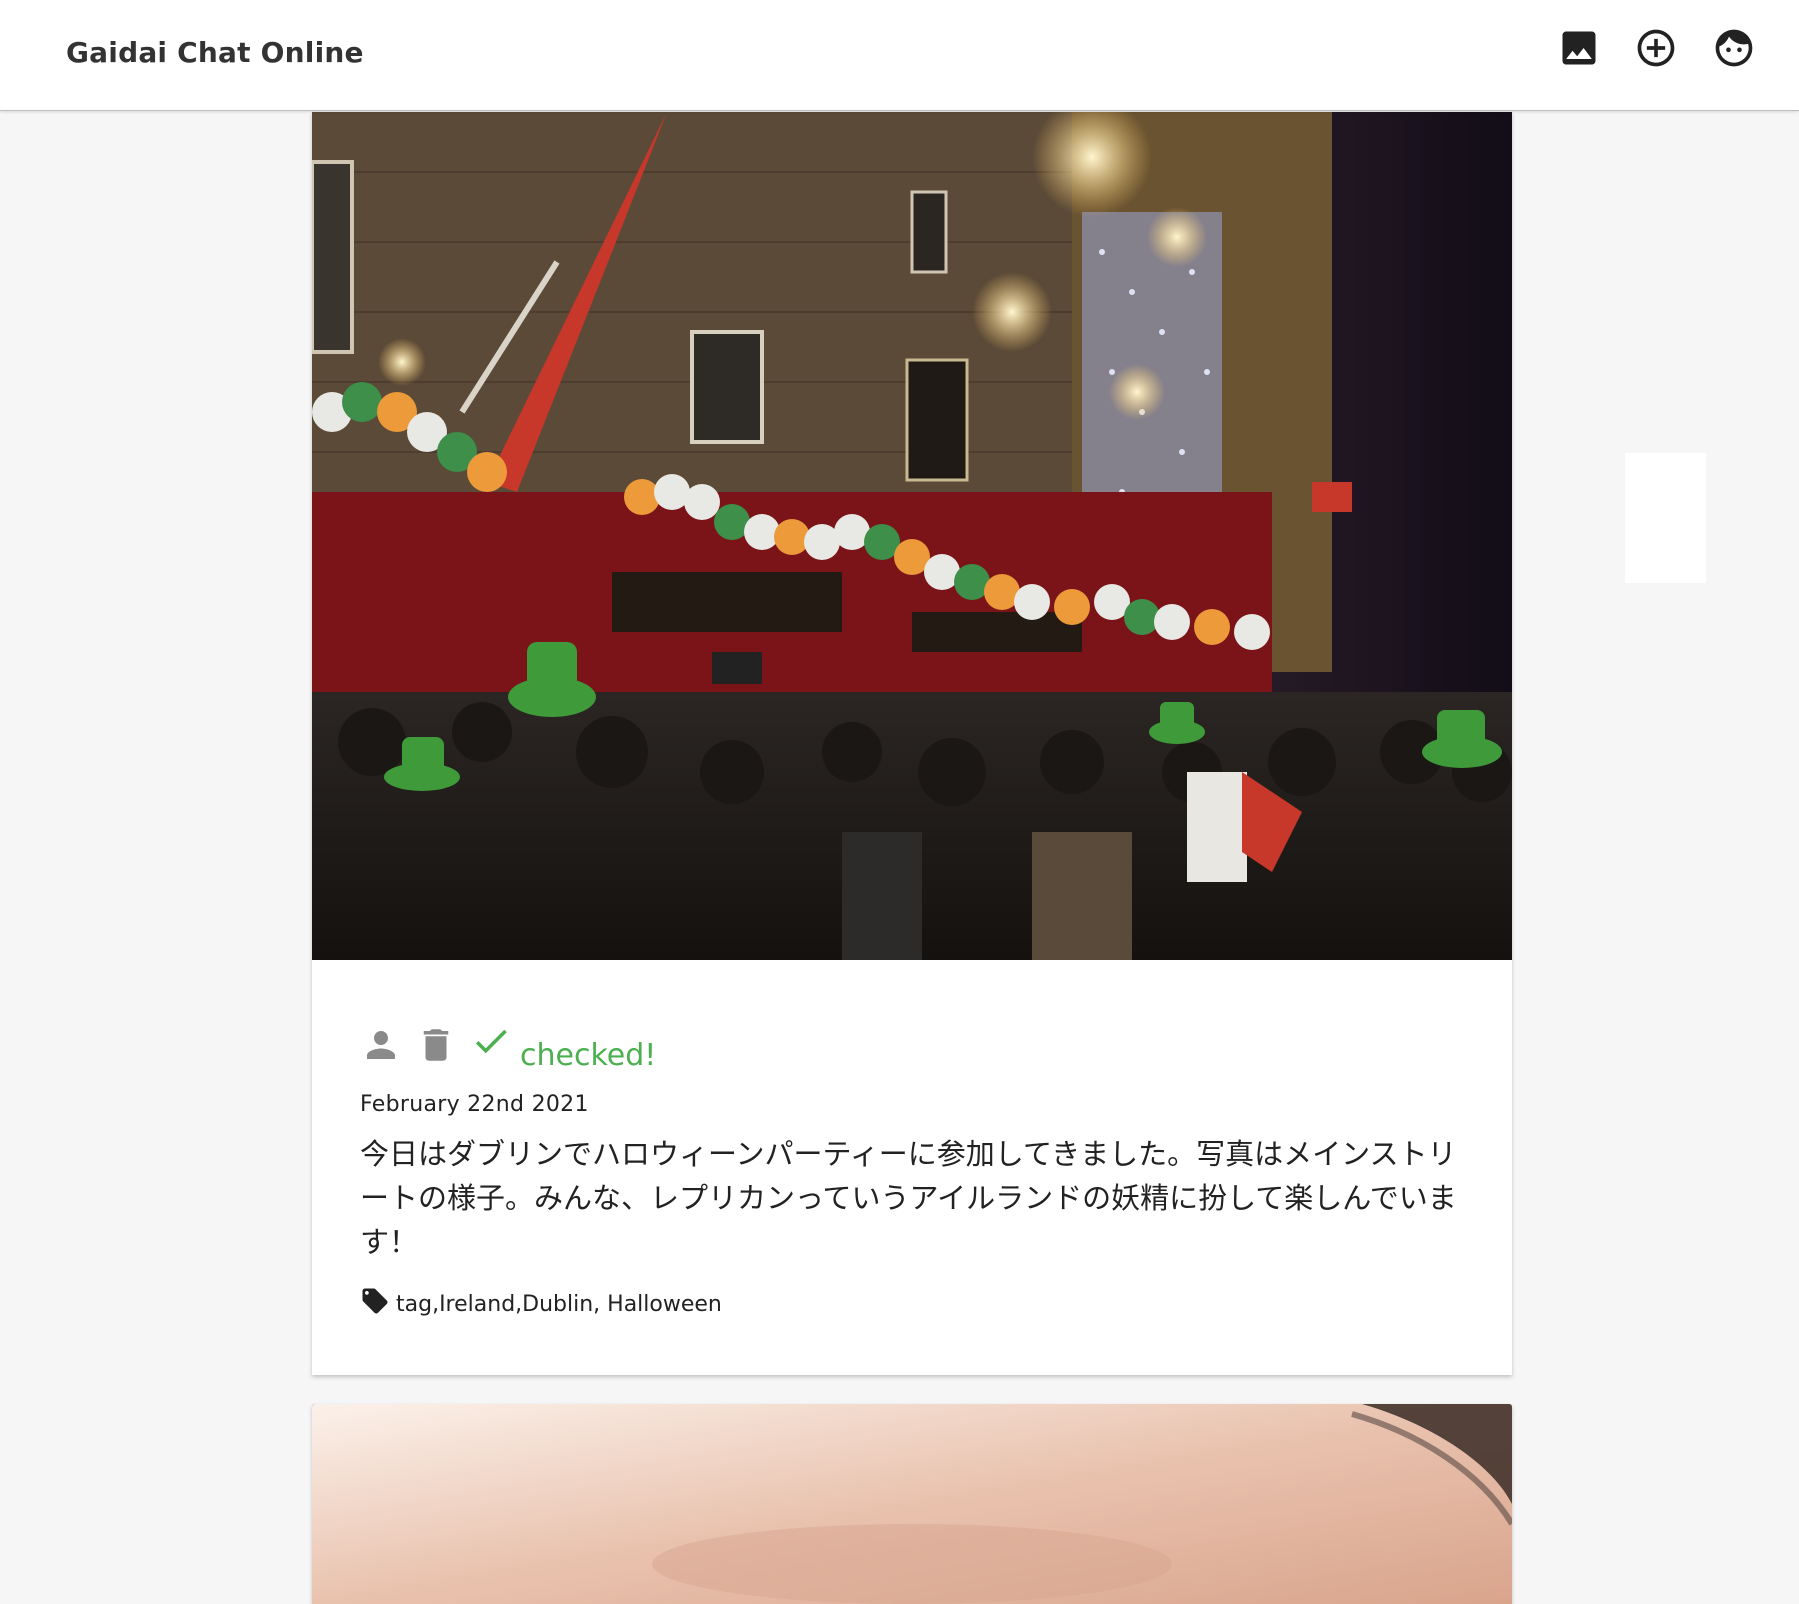  I want to click on check-icon, so click(491, 1041).